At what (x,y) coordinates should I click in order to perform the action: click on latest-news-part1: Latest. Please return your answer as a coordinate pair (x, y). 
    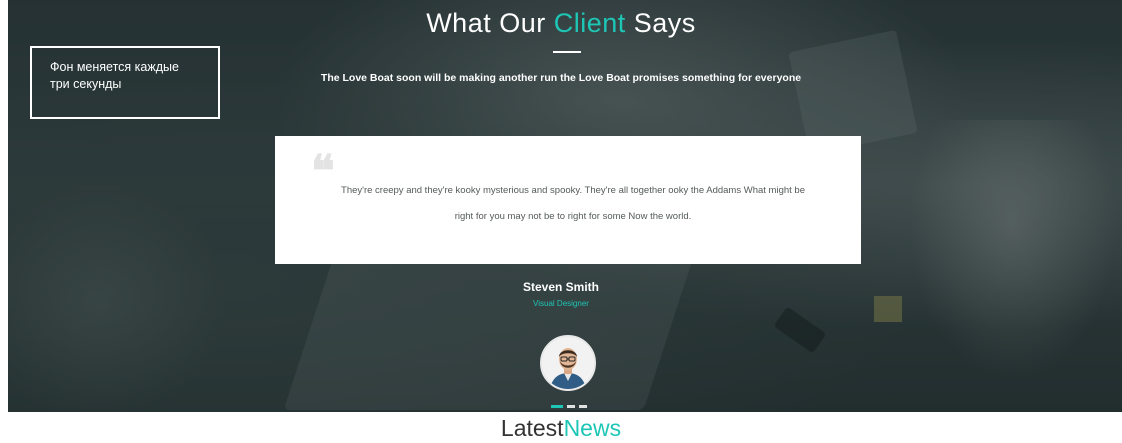
    Looking at the image, I should click on (532, 428).